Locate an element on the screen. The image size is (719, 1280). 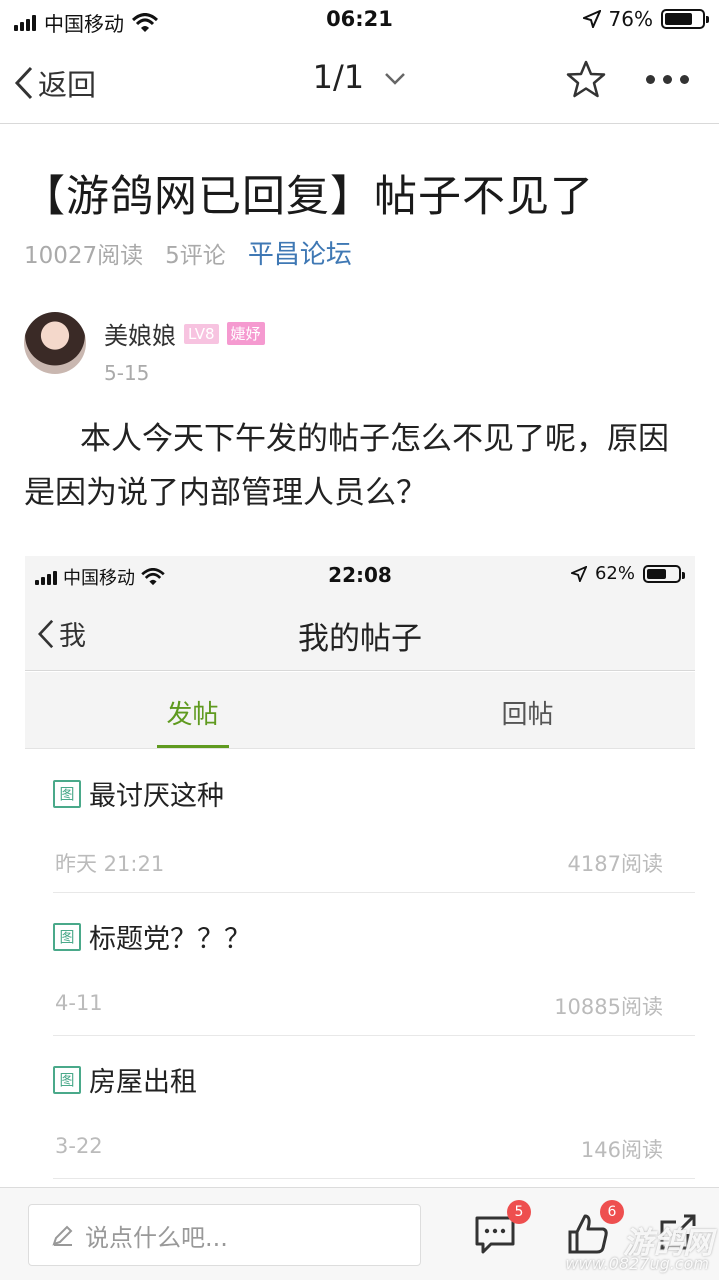
comment-button: 5 is located at coordinates (502, 1228).